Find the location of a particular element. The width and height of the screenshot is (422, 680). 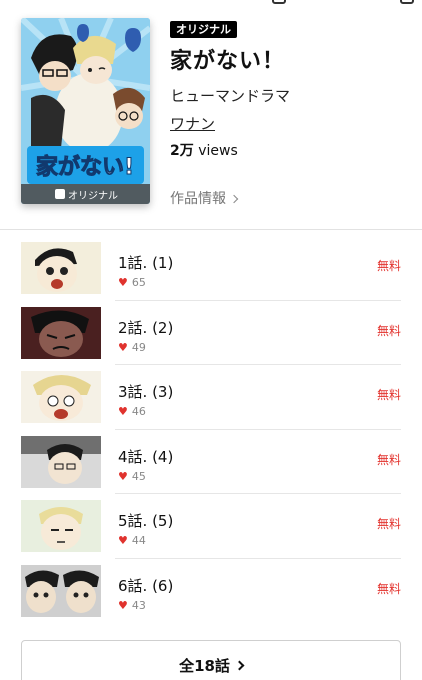

episode-likes: ♥ 44 is located at coordinates (132, 540).